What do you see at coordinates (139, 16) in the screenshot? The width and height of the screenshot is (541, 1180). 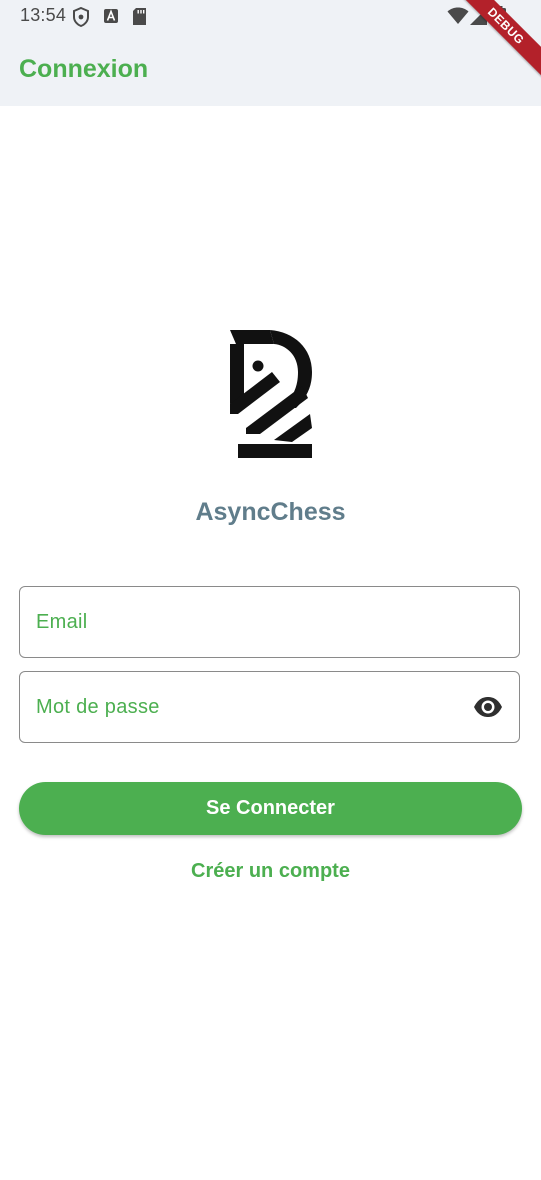 I see `sd-card-icon` at bounding box center [139, 16].